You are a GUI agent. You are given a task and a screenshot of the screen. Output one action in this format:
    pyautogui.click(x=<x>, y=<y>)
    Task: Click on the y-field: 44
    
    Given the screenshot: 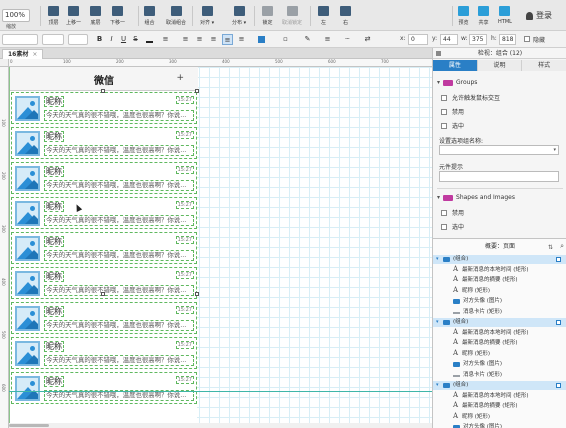 What is the action you would take?
    pyautogui.click(x=449, y=39)
    